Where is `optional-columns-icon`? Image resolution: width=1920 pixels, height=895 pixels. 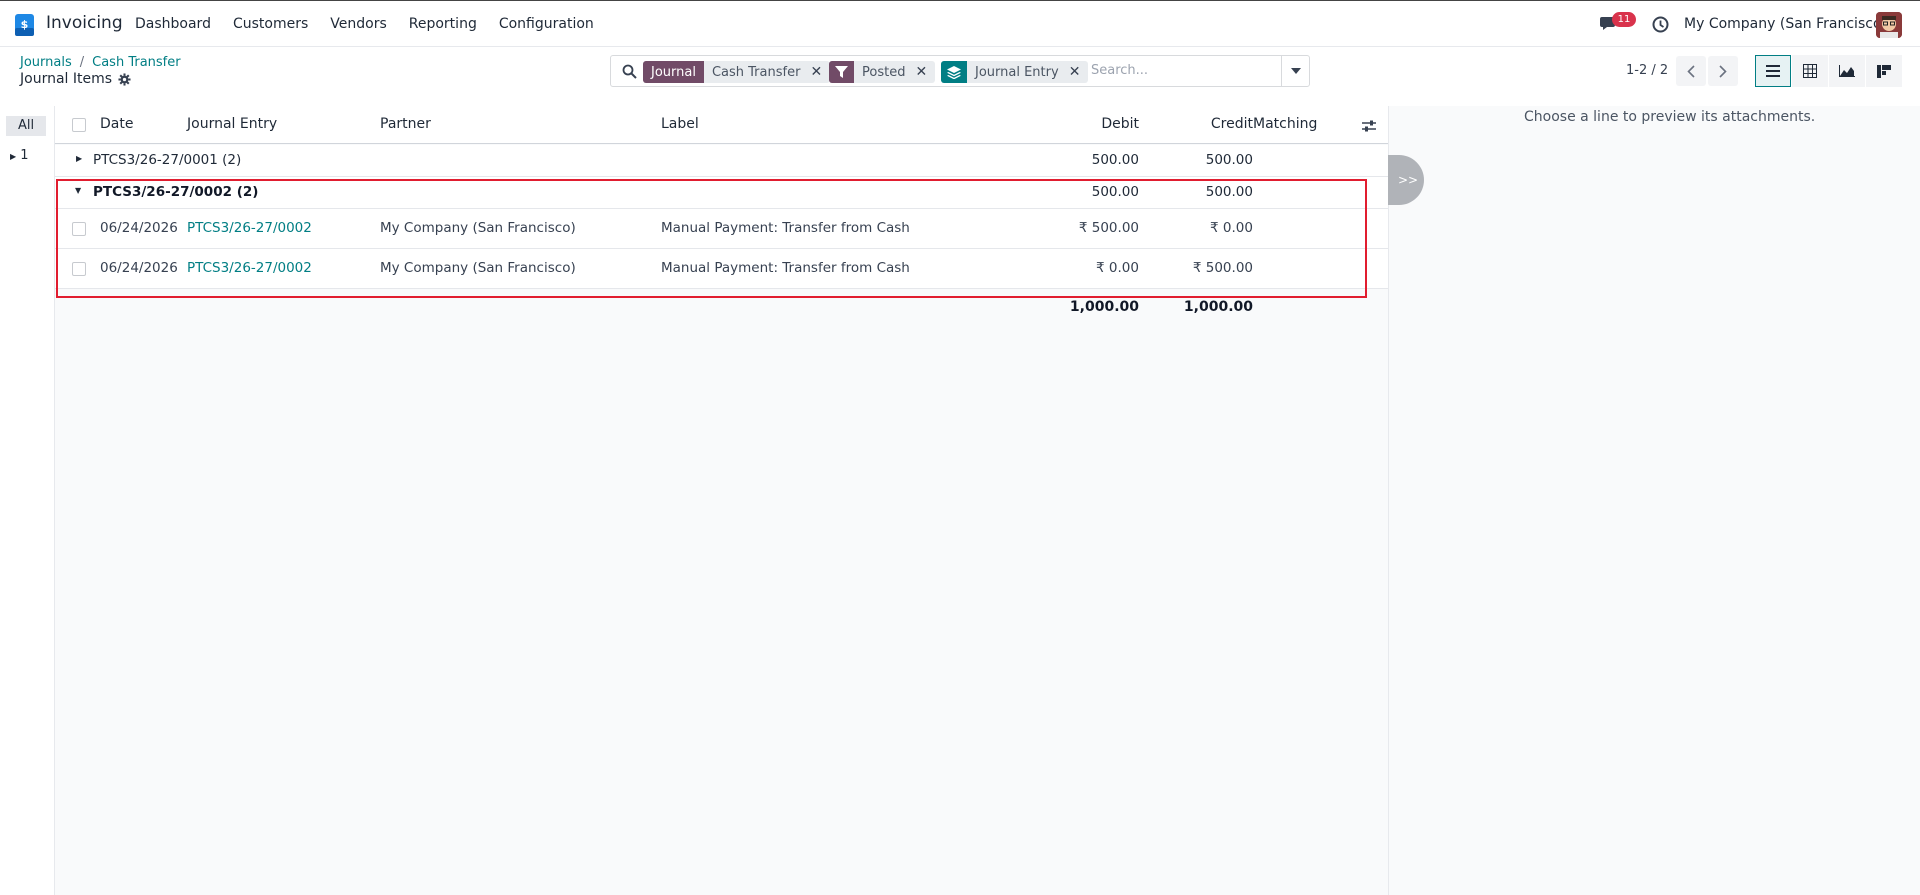 optional-columns-icon is located at coordinates (1369, 126).